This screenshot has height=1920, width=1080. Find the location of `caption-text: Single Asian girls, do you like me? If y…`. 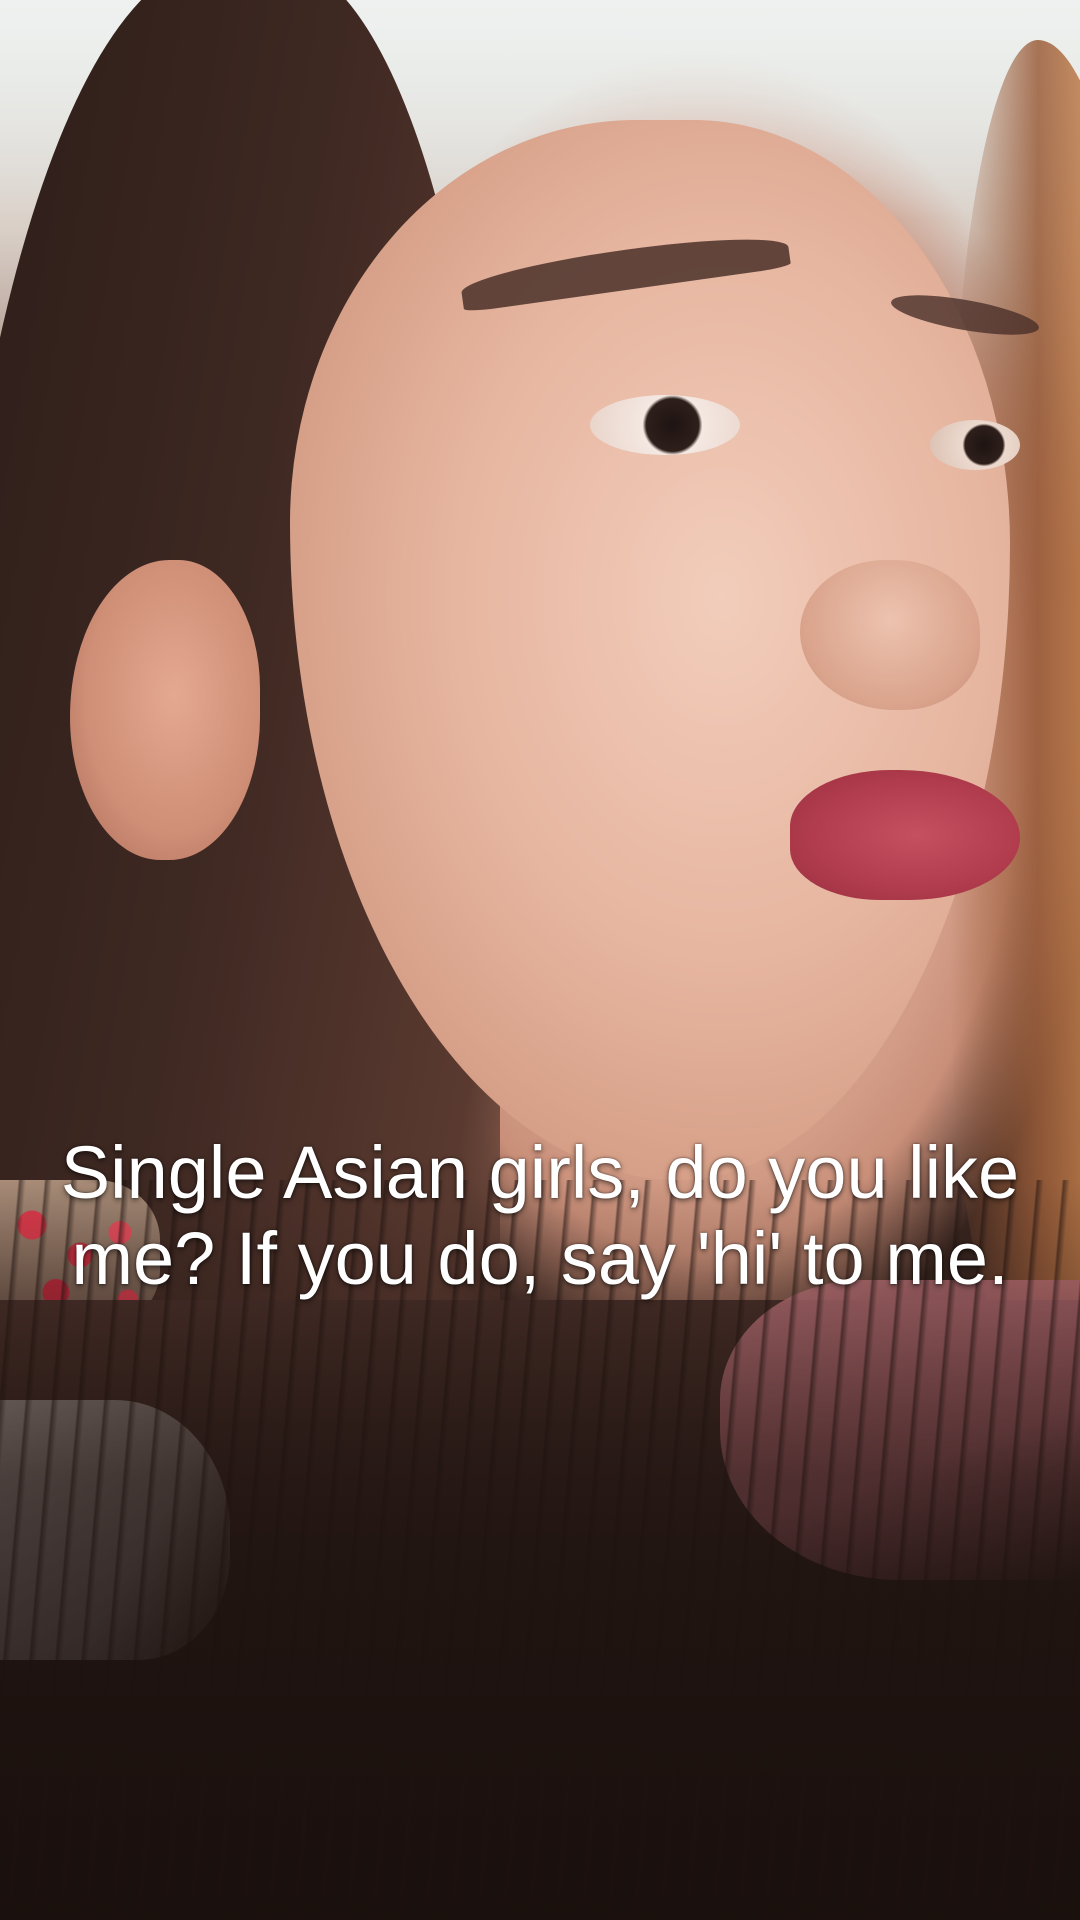

caption-text: Single Asian girls, do you like me? If y… is located at coordinates (540, 1215).